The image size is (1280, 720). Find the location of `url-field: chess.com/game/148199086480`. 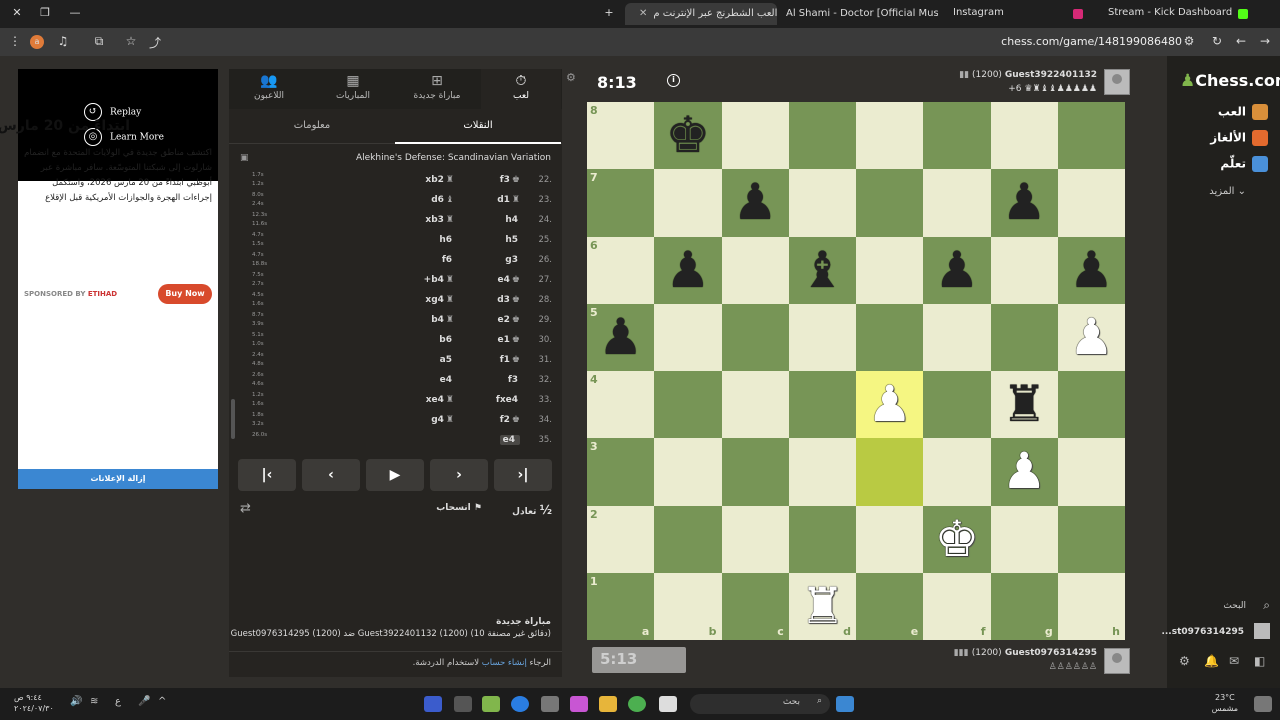

url-field: chess.com/game/148199086480 is located at coordinates (1091, 41).